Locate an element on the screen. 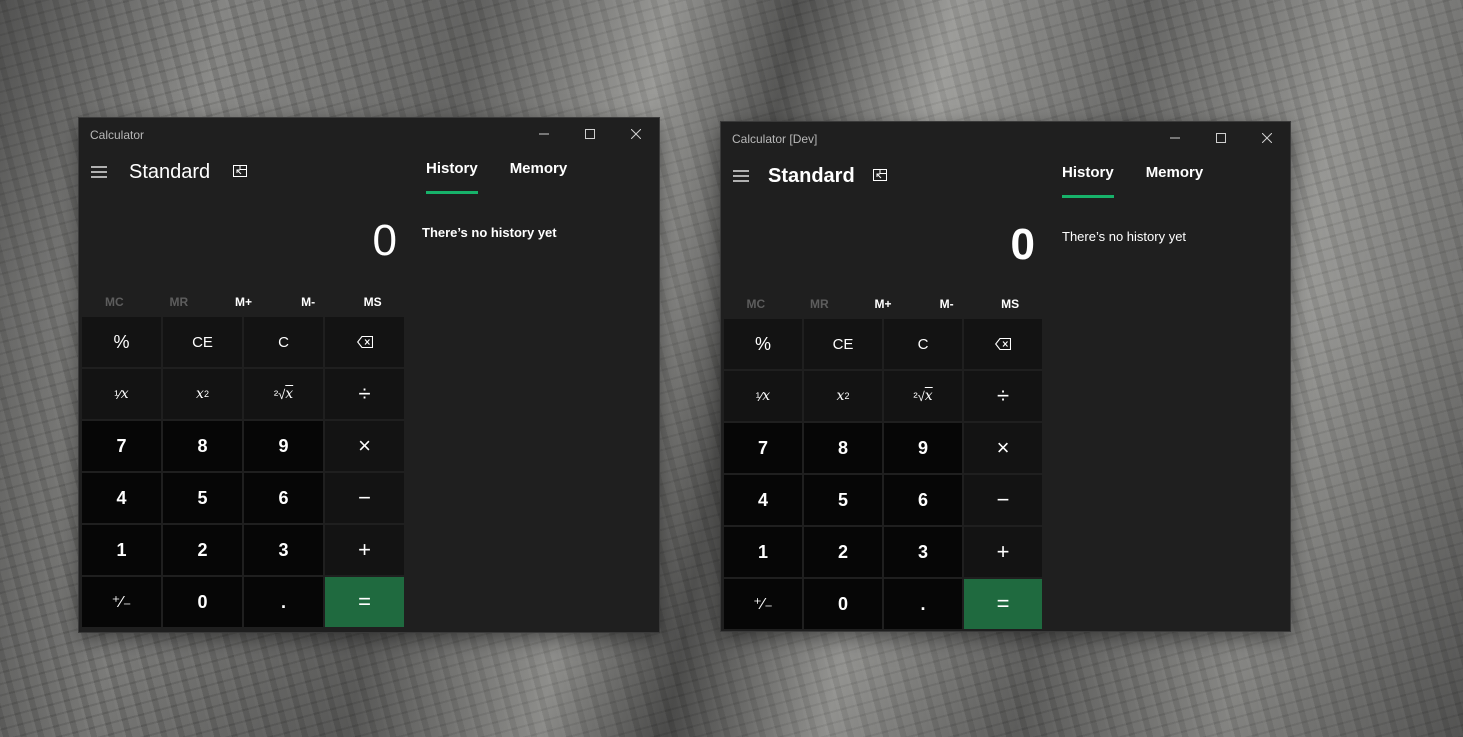 The image size is (1463, 737). backspace-icon is located at coordinates (1003, 344).